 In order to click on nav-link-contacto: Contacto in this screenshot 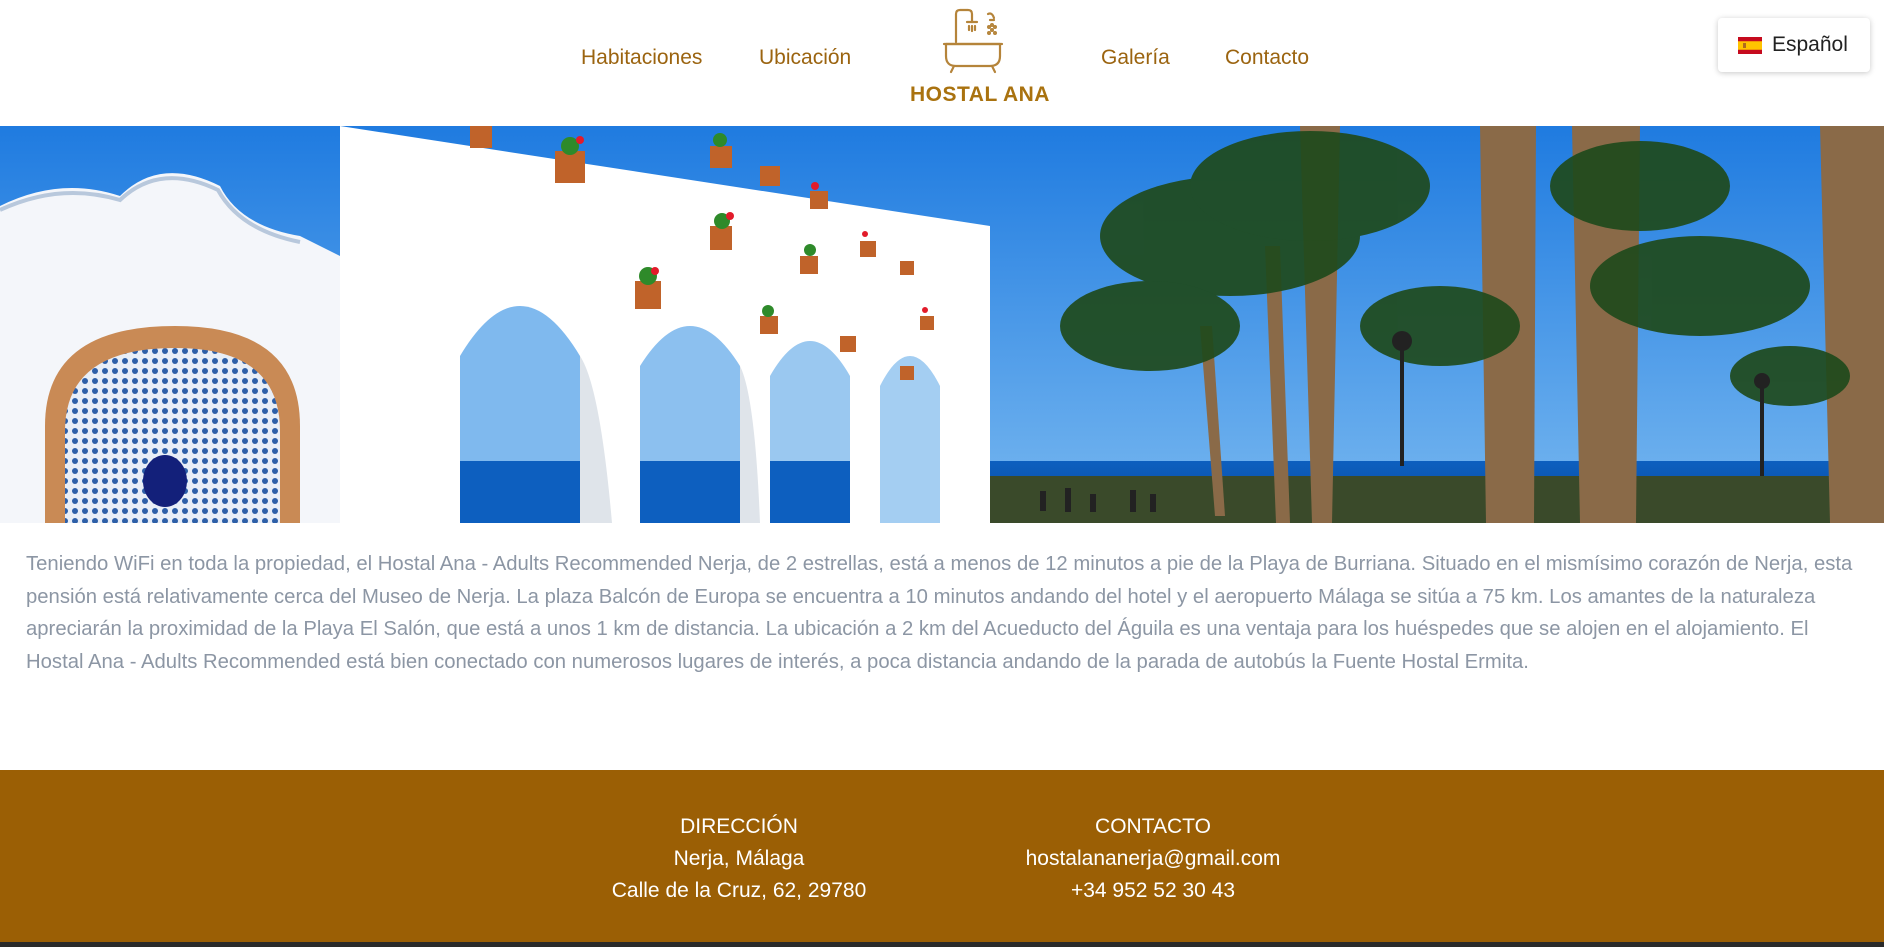, I will do `click(1267, 58)`.